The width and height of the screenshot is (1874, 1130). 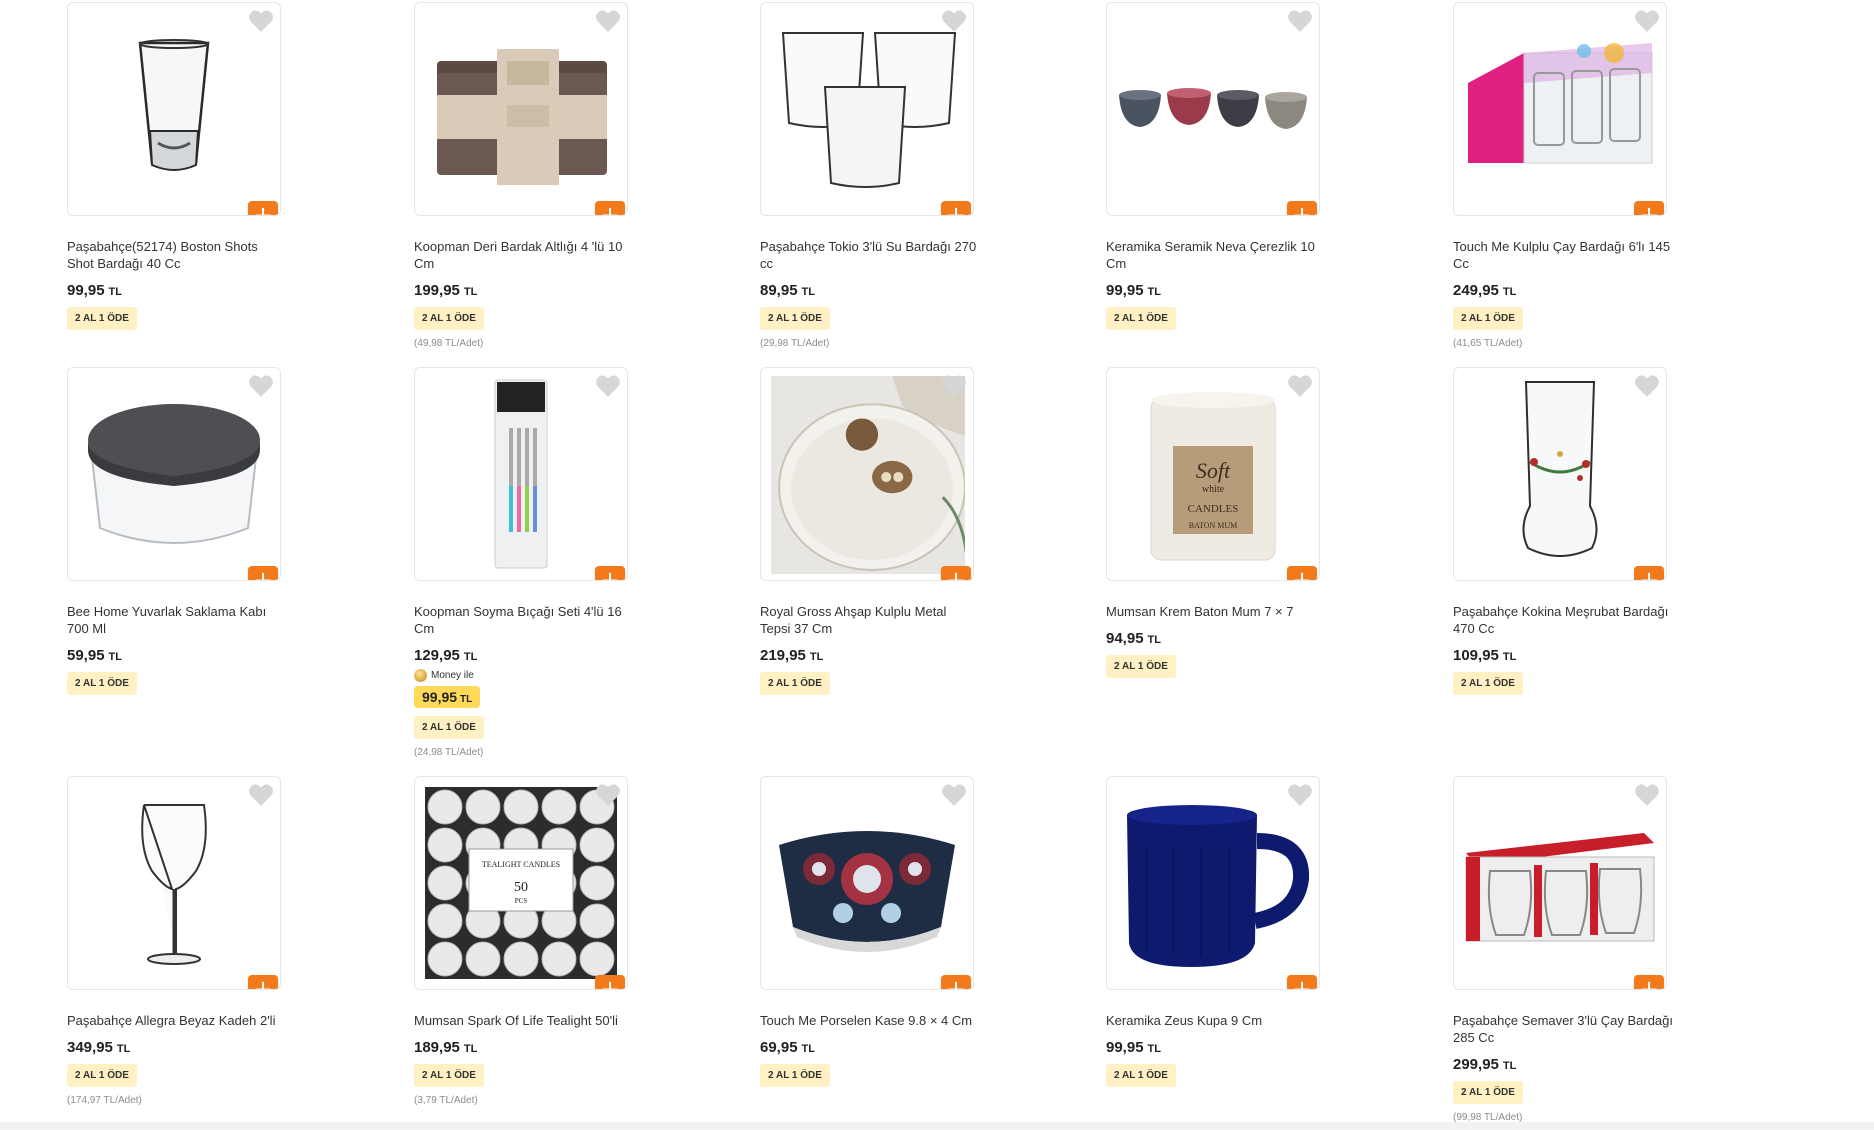 I want to click on price-value: 94,95, so click(x=1125, y=638).